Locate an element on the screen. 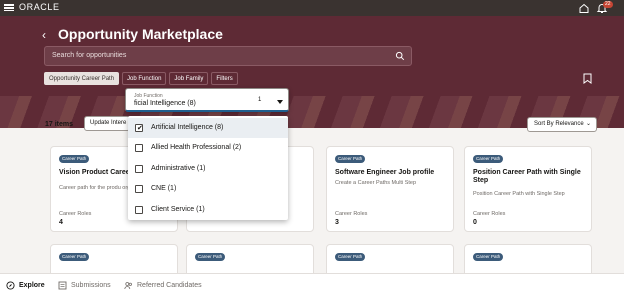  nav-explore: Explore is located at coordinates (25, 285).